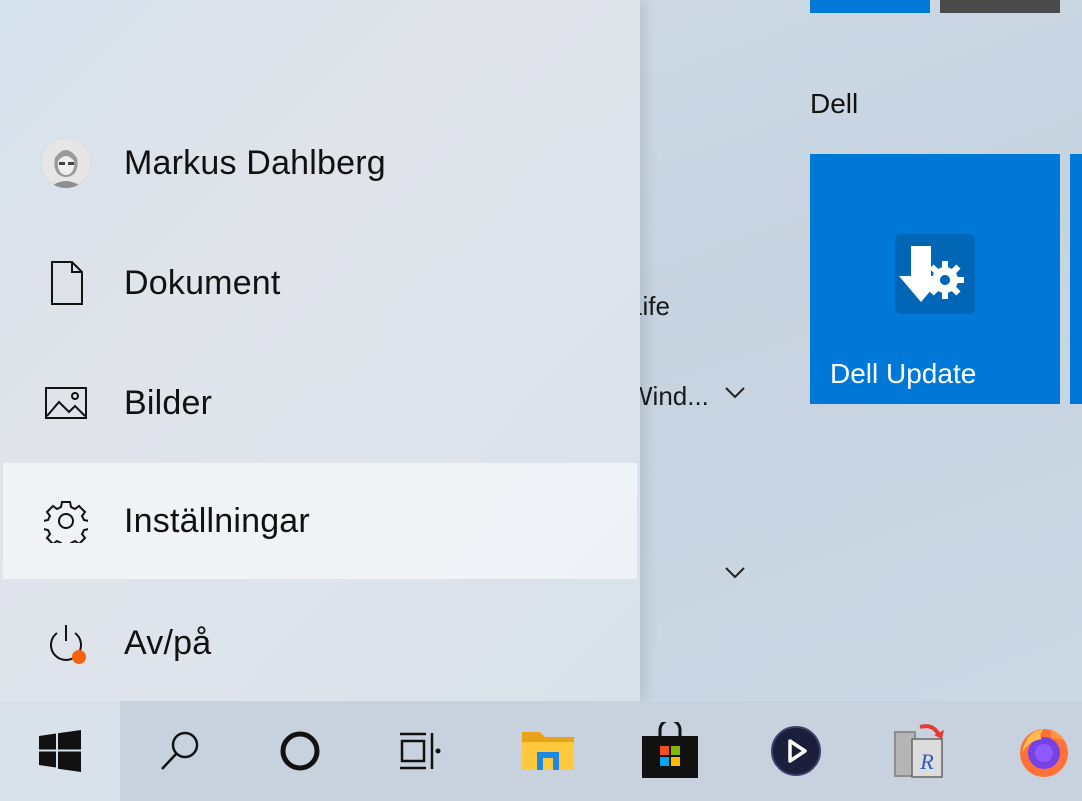 The image size is (1082, 801). I want to click on search-icon, so click(180, 750).